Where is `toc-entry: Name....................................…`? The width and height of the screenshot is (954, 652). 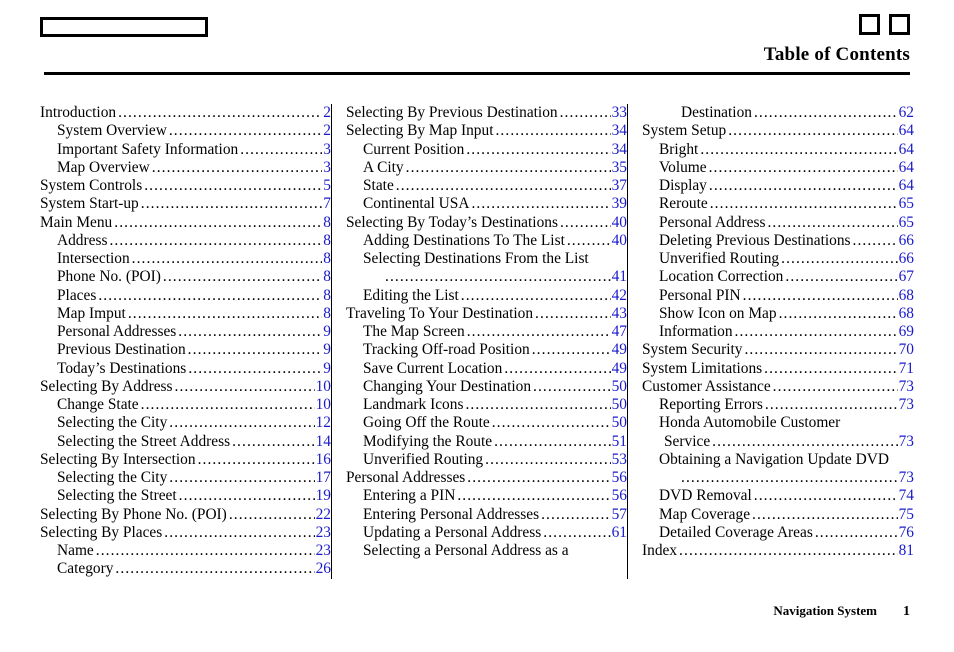 toc-entry: Name....................................… is located at coordinates (185, 551).